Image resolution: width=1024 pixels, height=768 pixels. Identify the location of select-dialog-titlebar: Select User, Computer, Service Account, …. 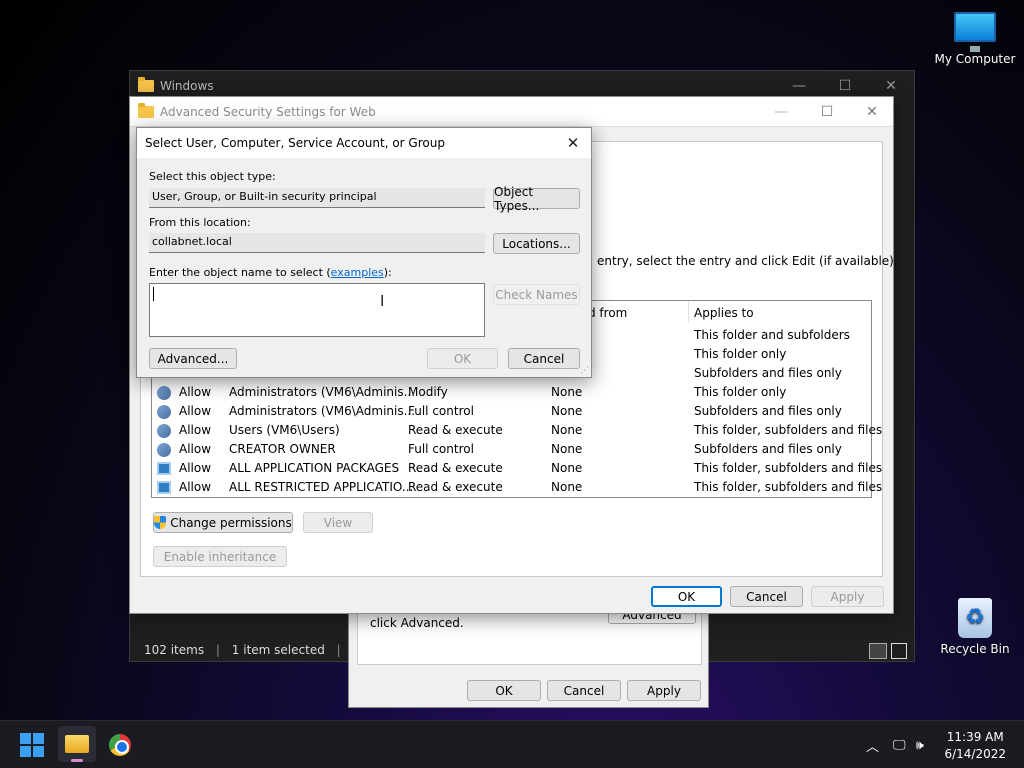
(364, 143).